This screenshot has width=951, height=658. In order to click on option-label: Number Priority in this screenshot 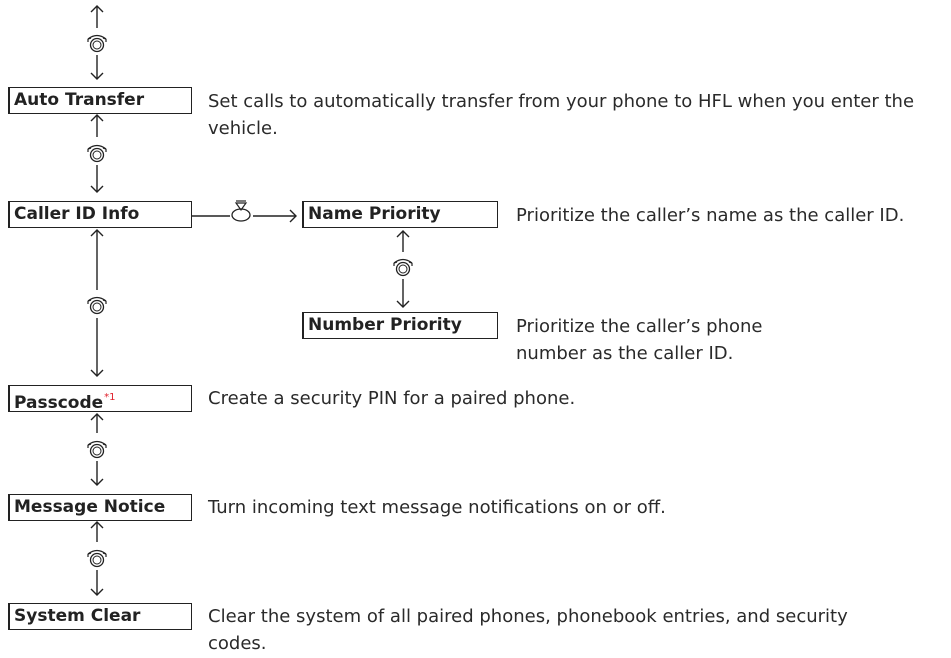, I will do `click(385, 325)`.